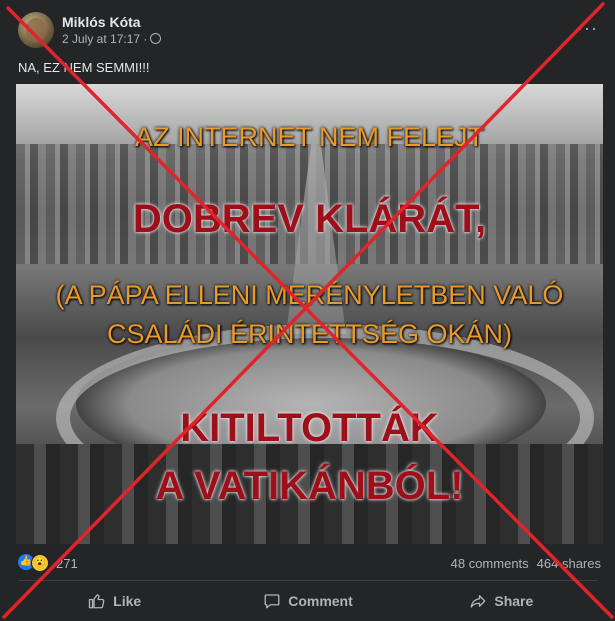 This screenshot has width=615, height=621. Describe the element at coordinates (127, 601) in the screenshot. I see `like-label: Like` at that location.